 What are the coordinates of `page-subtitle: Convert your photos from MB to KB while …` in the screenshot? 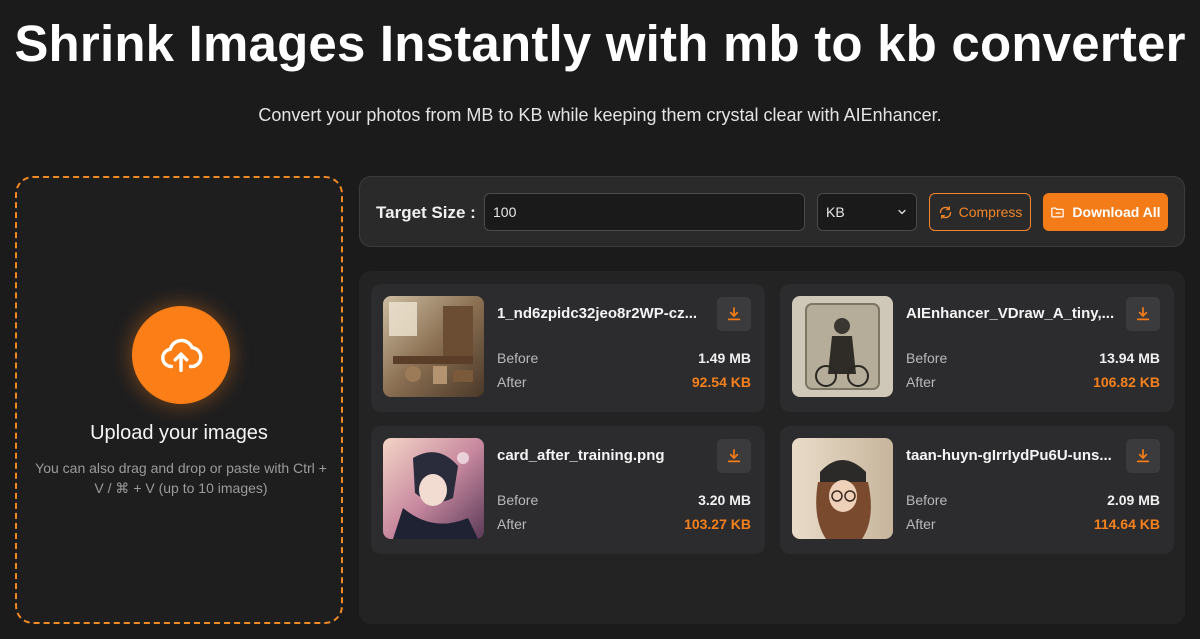 It's located at (600, 115).